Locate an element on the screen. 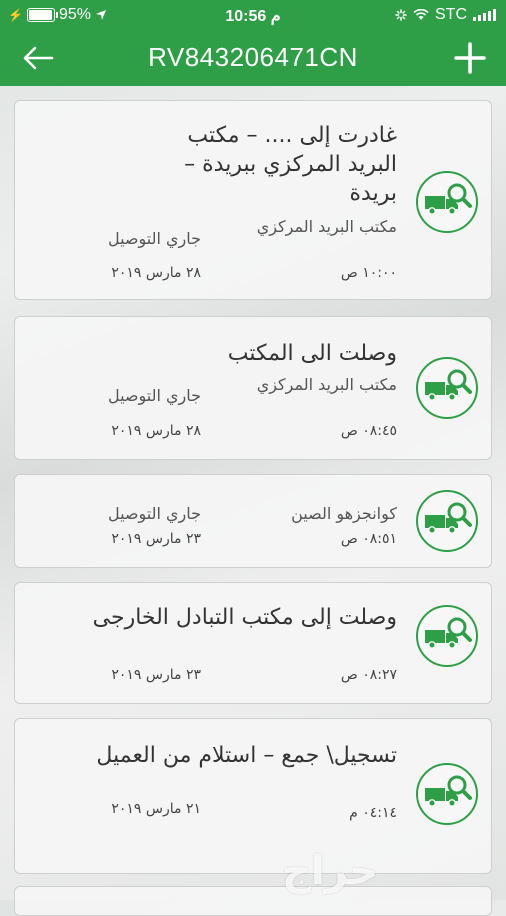 This screenshot has width=506, height=916. event-office: كوانجزهو الصين is located at coordinates (344, 513).